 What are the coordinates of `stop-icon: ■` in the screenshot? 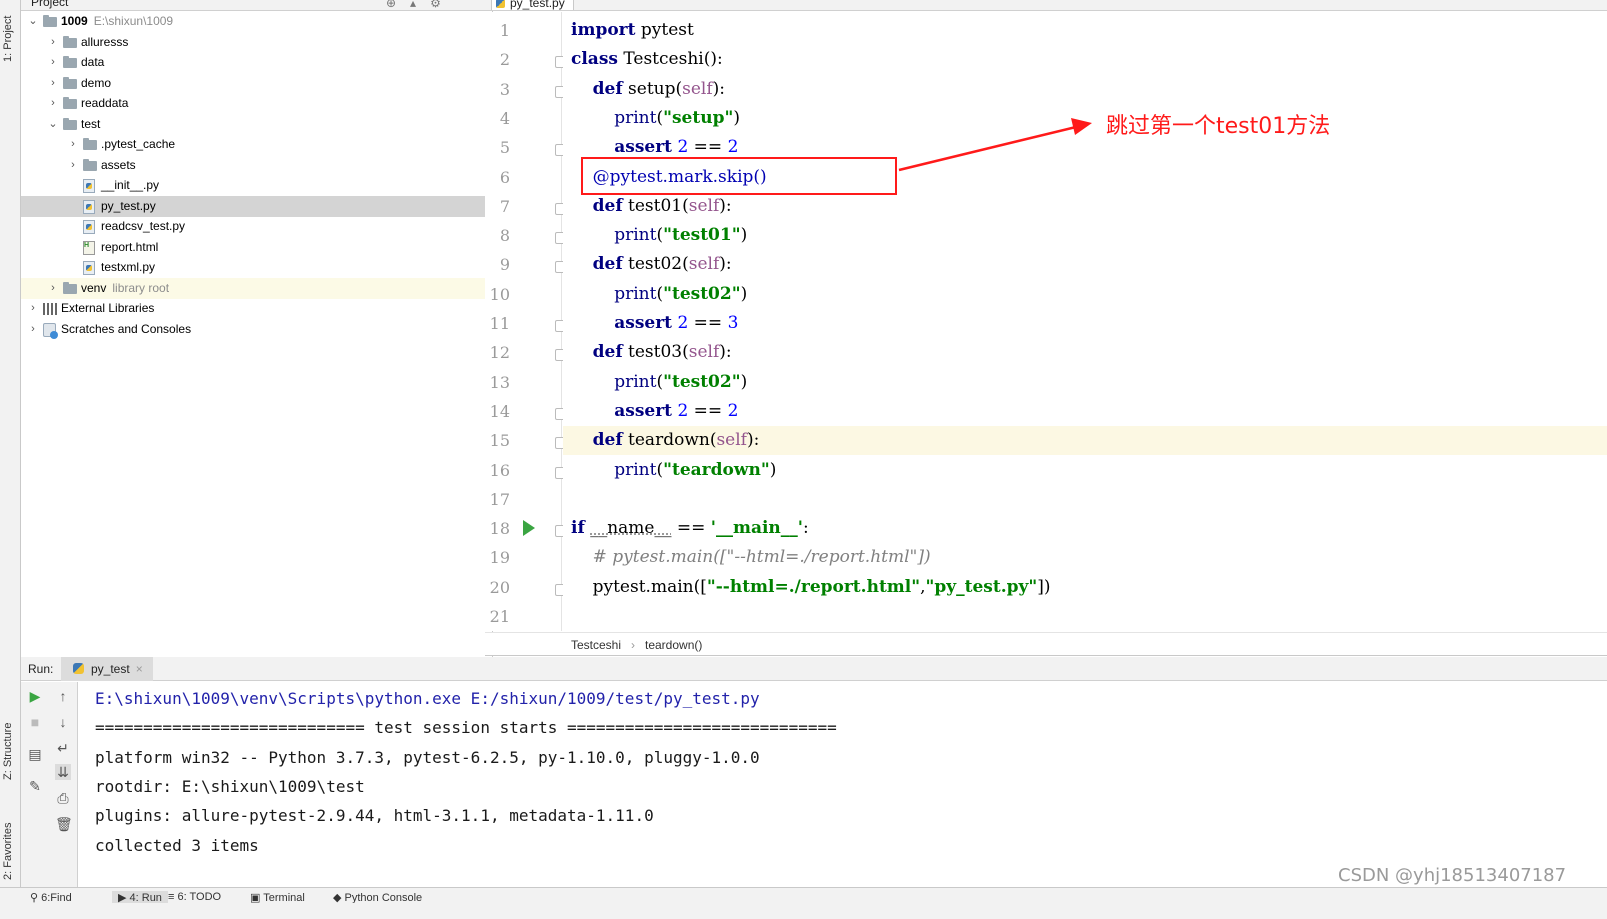 It's located at (35, 722).